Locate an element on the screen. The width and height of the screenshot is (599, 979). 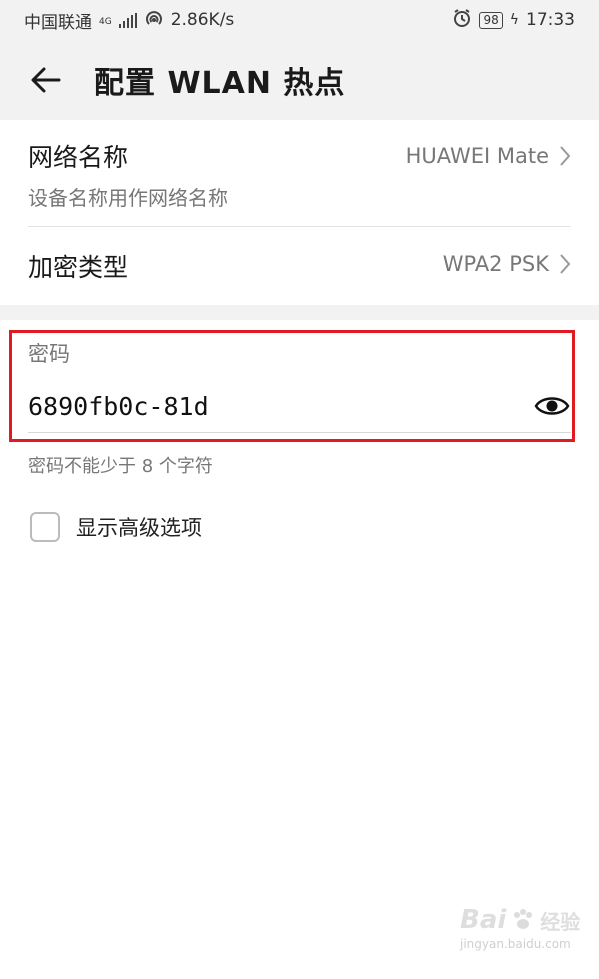
row-divider is located at coordinates (299, 226).